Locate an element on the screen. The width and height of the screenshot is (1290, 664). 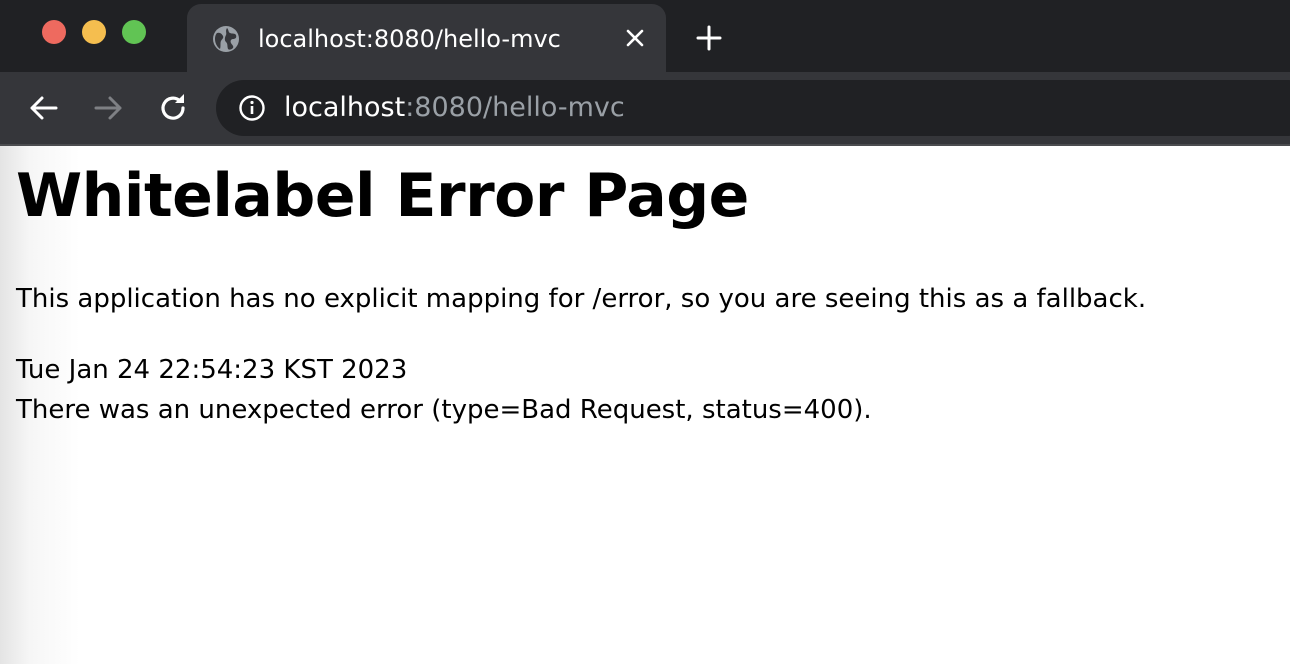
tab-strip: localhost:8080/hello-mvc is located at coordinates (645, 36).